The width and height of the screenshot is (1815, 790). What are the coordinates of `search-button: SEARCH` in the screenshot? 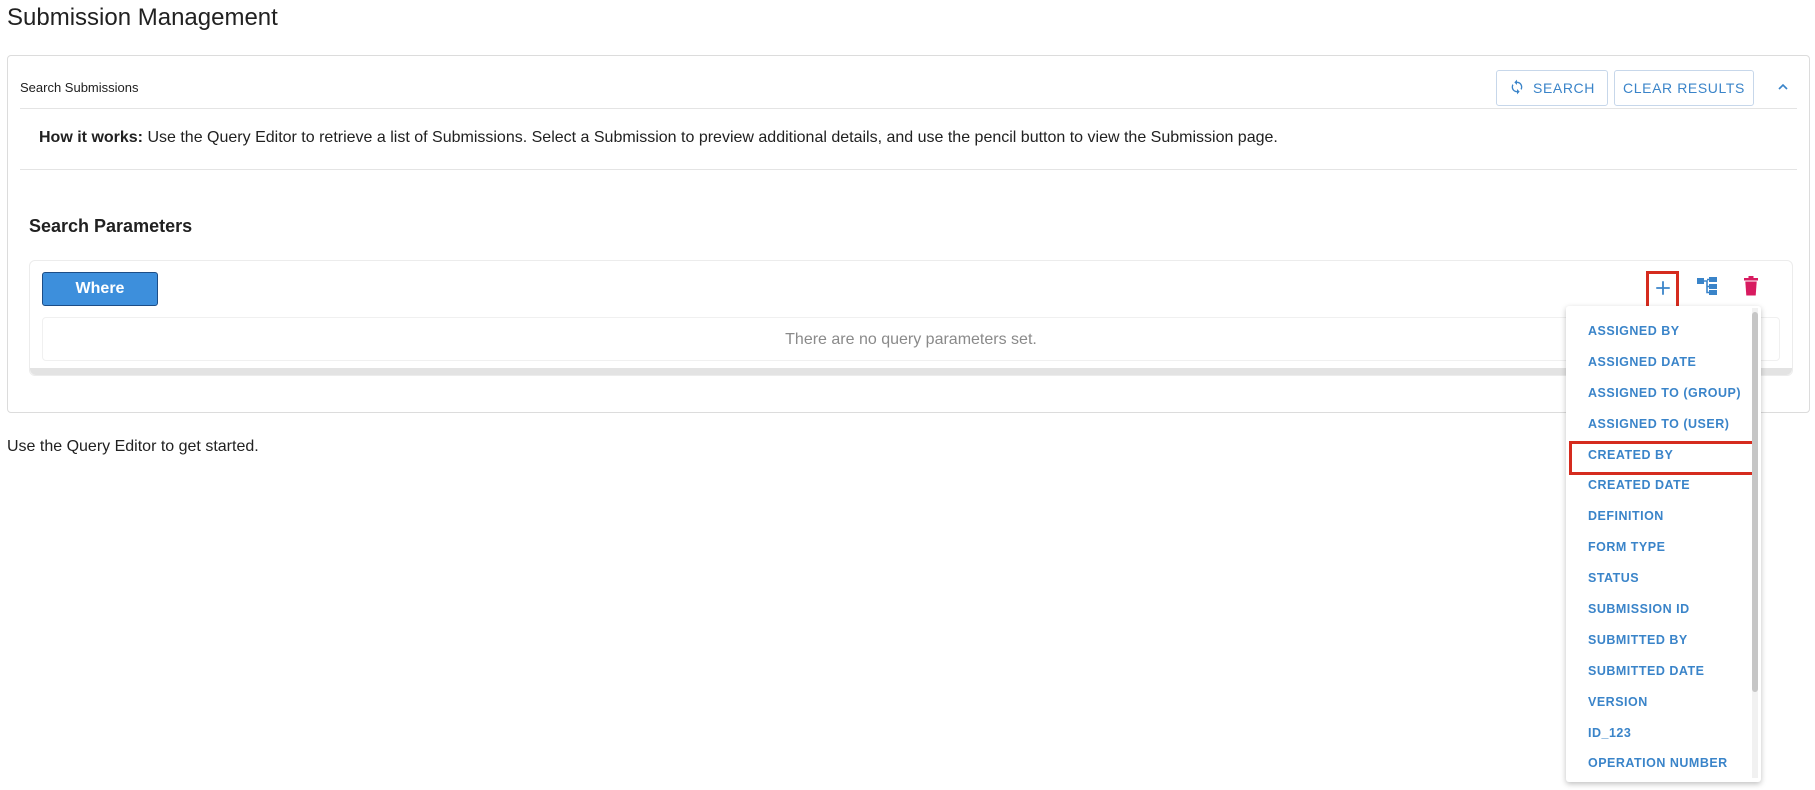 It's located at (1552, 88).